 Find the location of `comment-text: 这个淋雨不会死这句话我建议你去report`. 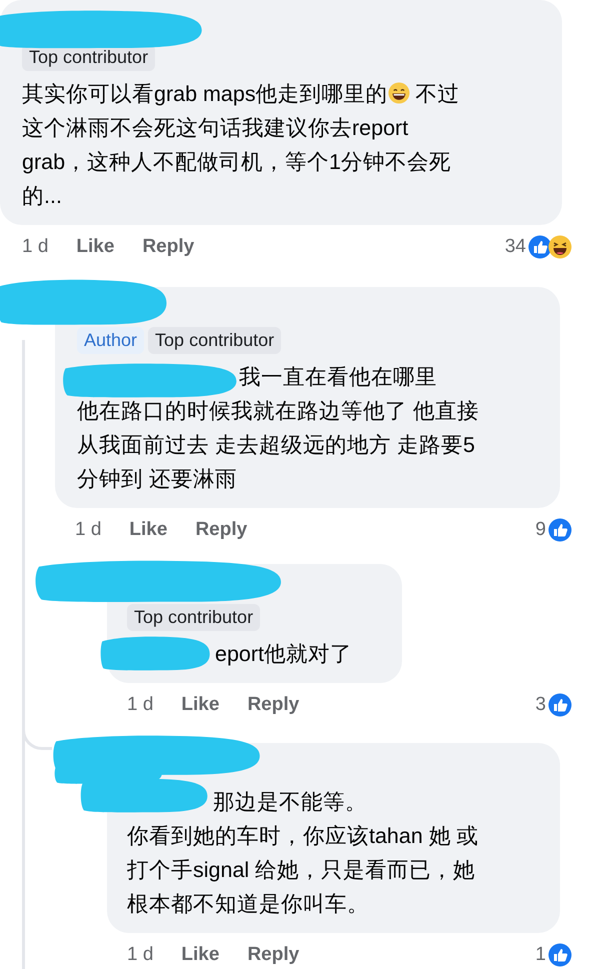

comment-text: 这个淋雨不会死这句话我建议你去report is located at coordinates (215, 128).